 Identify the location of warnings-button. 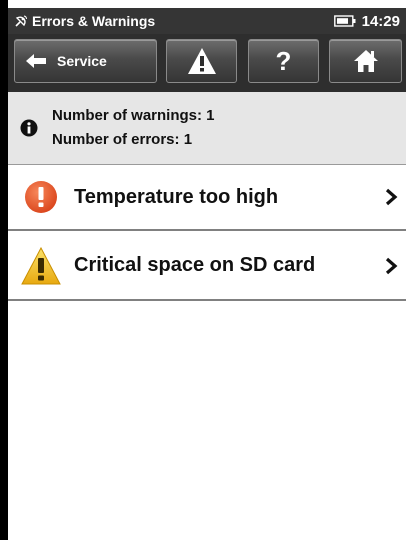
(201, 61).